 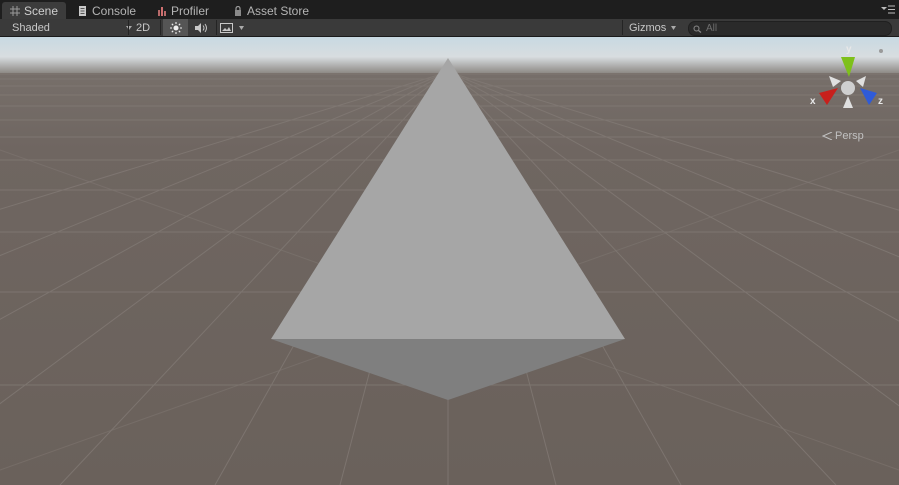 I want to click on tab-console: Console, so click(x=107, y=10).